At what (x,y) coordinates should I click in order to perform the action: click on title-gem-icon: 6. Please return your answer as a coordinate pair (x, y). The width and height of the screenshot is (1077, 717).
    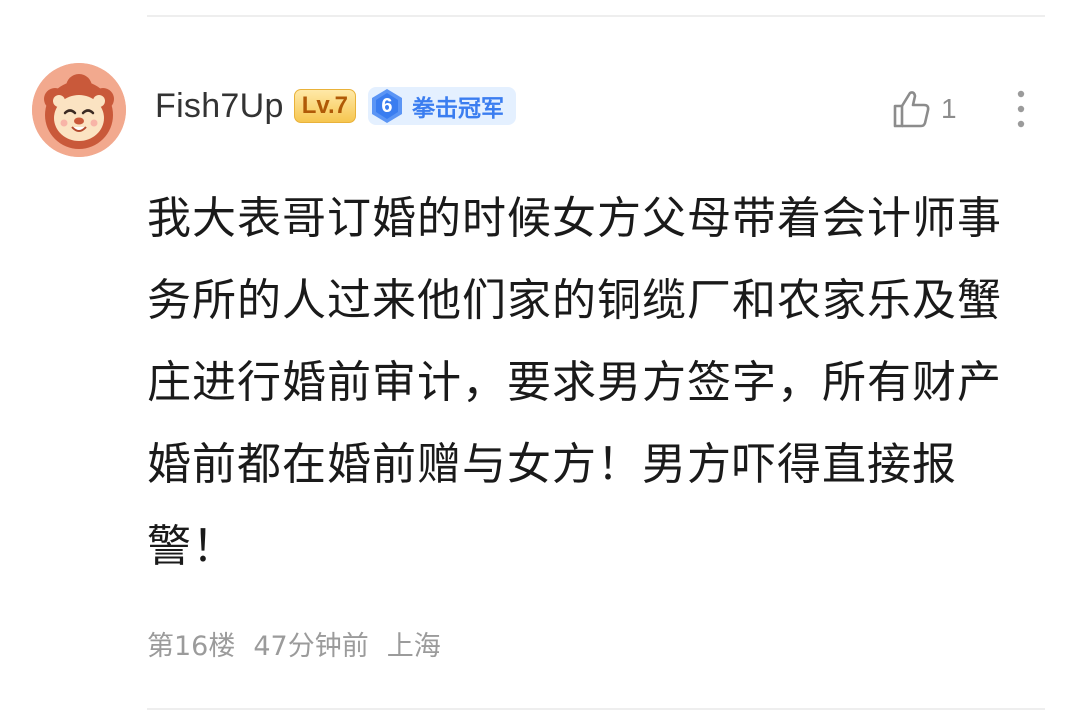
    Looking at the image, I should click on (387, 106).